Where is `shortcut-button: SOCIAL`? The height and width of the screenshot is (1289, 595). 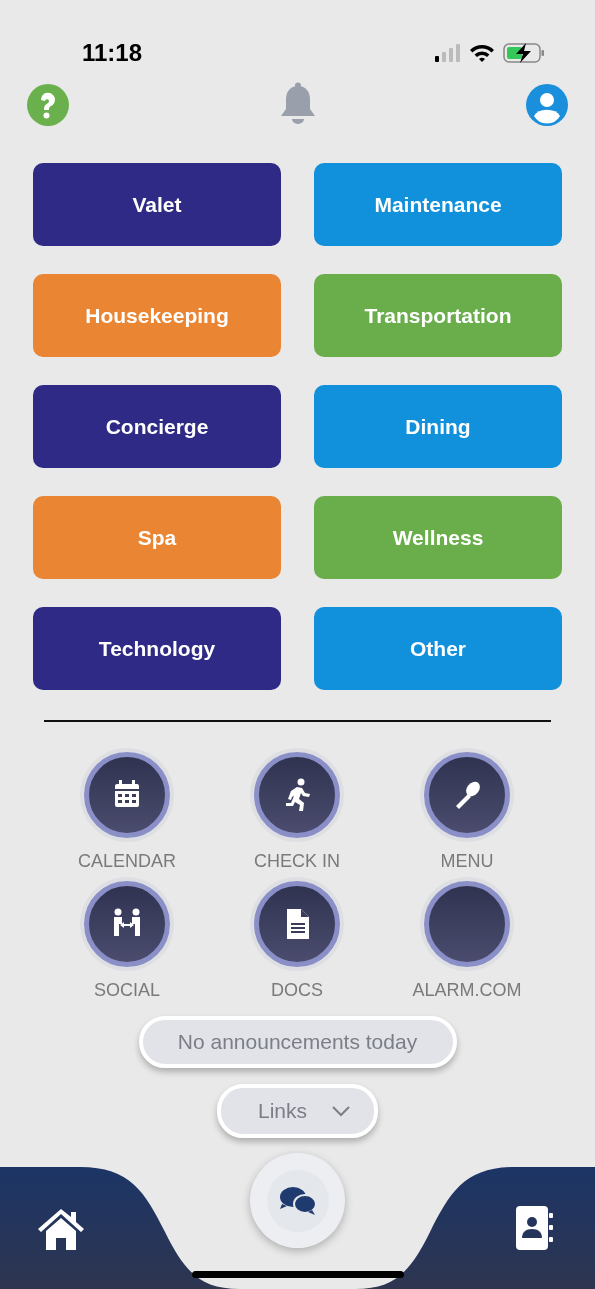
shortcut-button: SOCIAL is located at coordinates (127, 942).